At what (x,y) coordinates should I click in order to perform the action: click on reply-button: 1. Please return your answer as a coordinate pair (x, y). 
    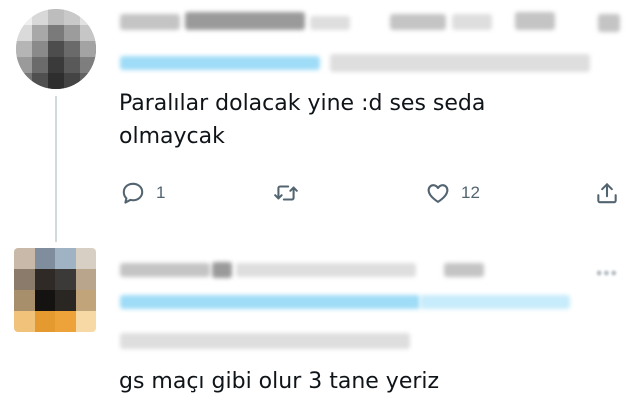
    Looking at the image, I should click on (142, 193).